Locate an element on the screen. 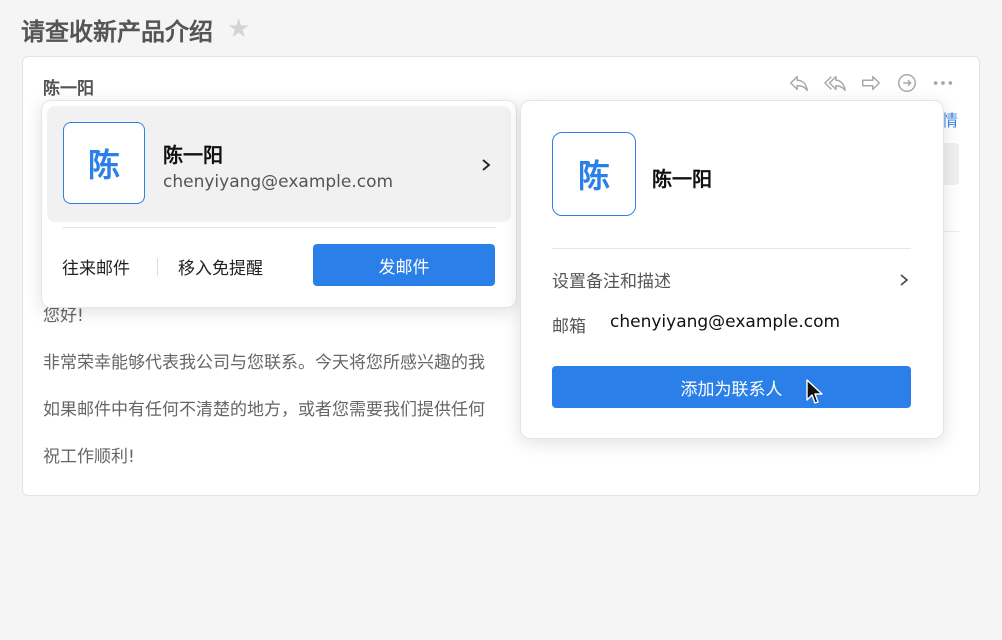  set-remark-row: 设置备注和描述 is located at coordinates (731, 280).